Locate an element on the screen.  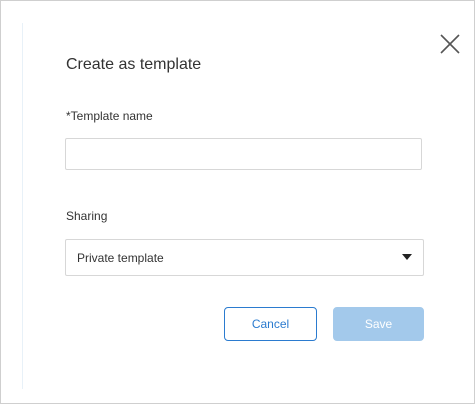
cancel-button: Cancel is located at coordinates (270, 324).